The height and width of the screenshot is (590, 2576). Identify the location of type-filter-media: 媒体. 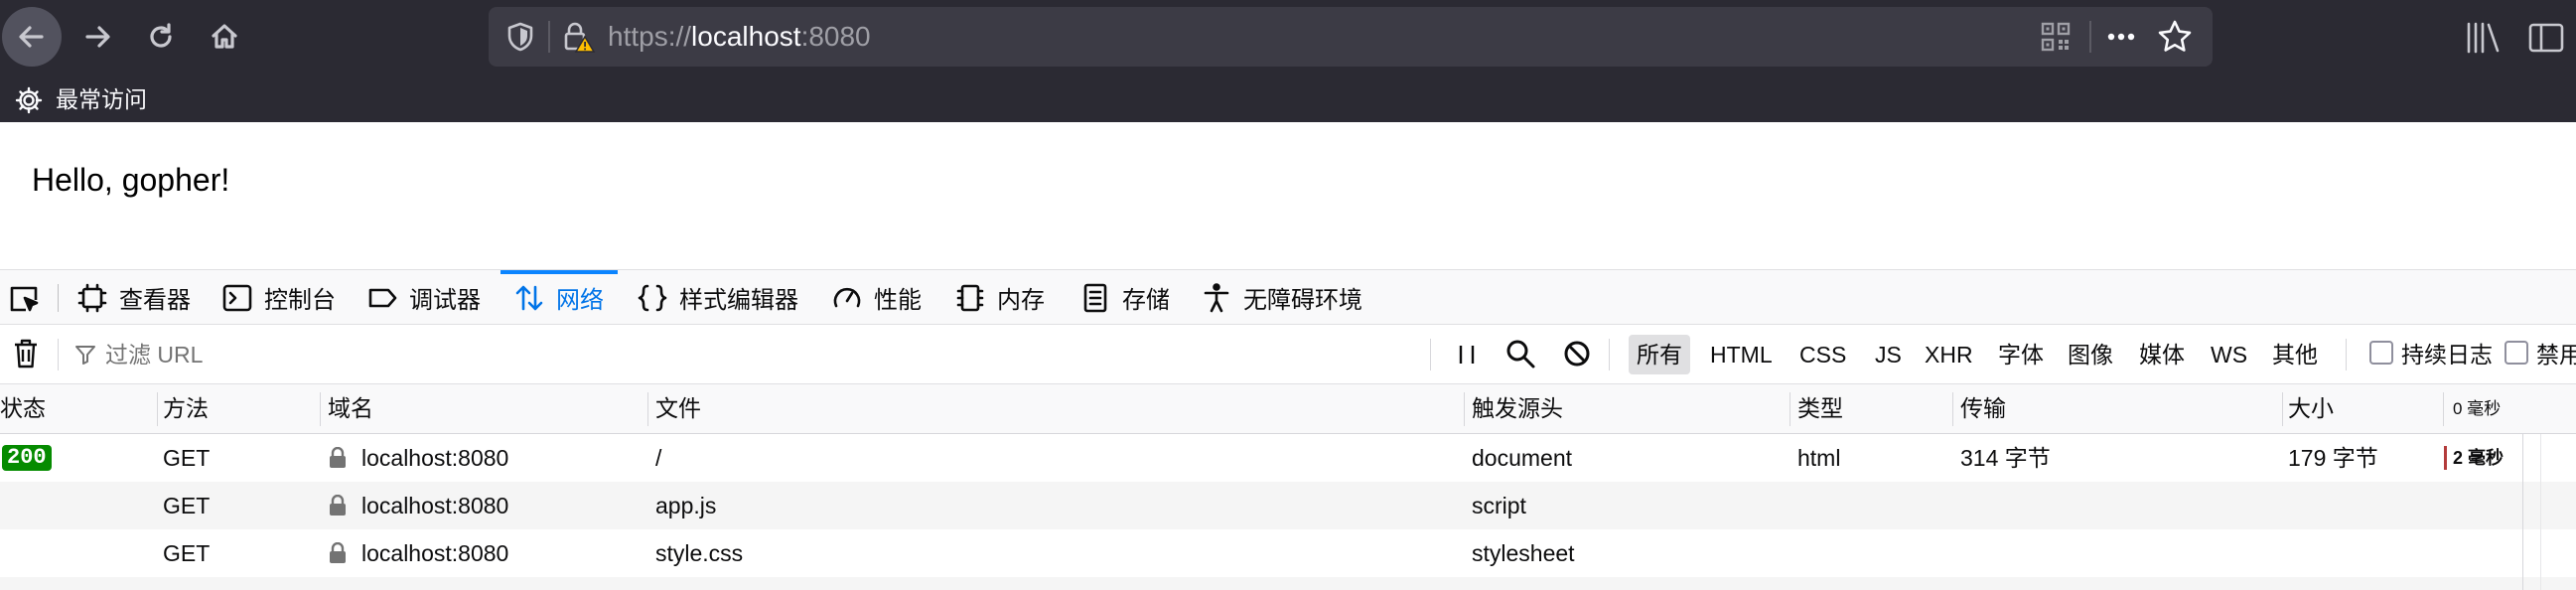
(2162, 354).